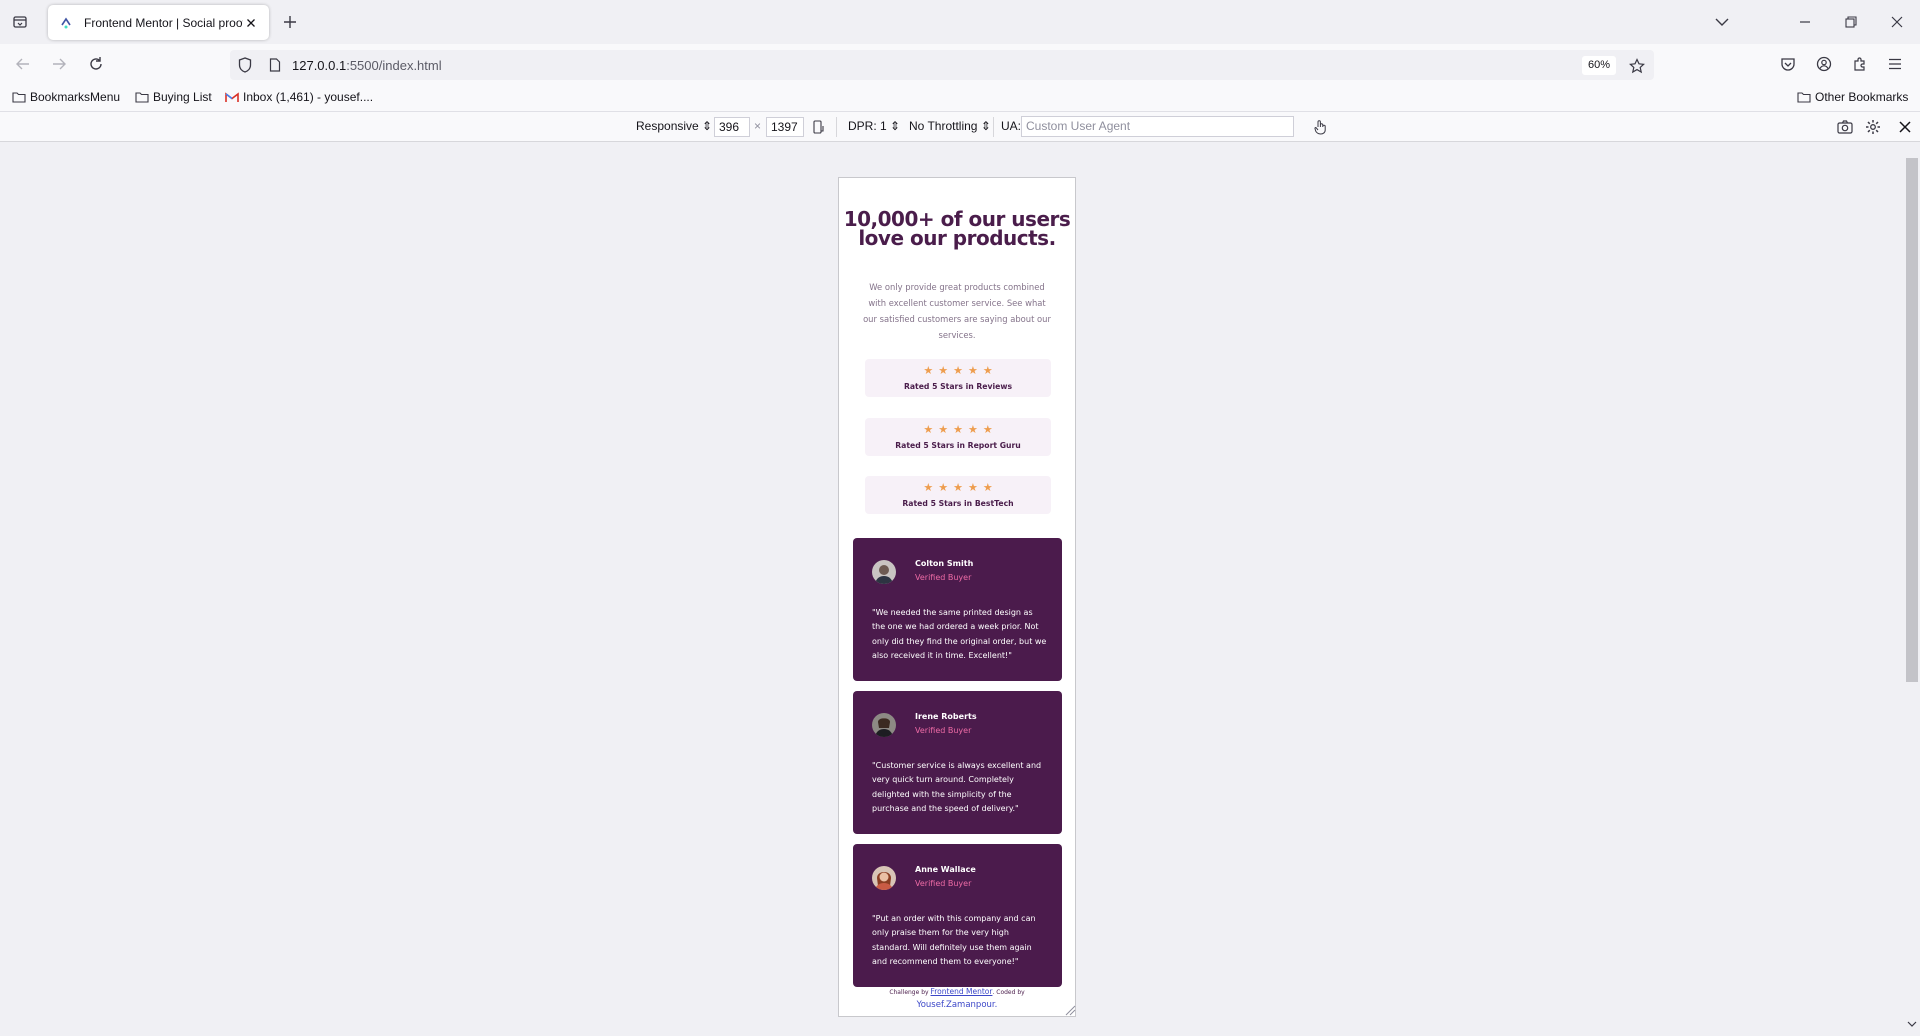 The image size is (1920, 1036). I want to click on dpr-selector: DPR: 1 ⇕, so click(874, 126).